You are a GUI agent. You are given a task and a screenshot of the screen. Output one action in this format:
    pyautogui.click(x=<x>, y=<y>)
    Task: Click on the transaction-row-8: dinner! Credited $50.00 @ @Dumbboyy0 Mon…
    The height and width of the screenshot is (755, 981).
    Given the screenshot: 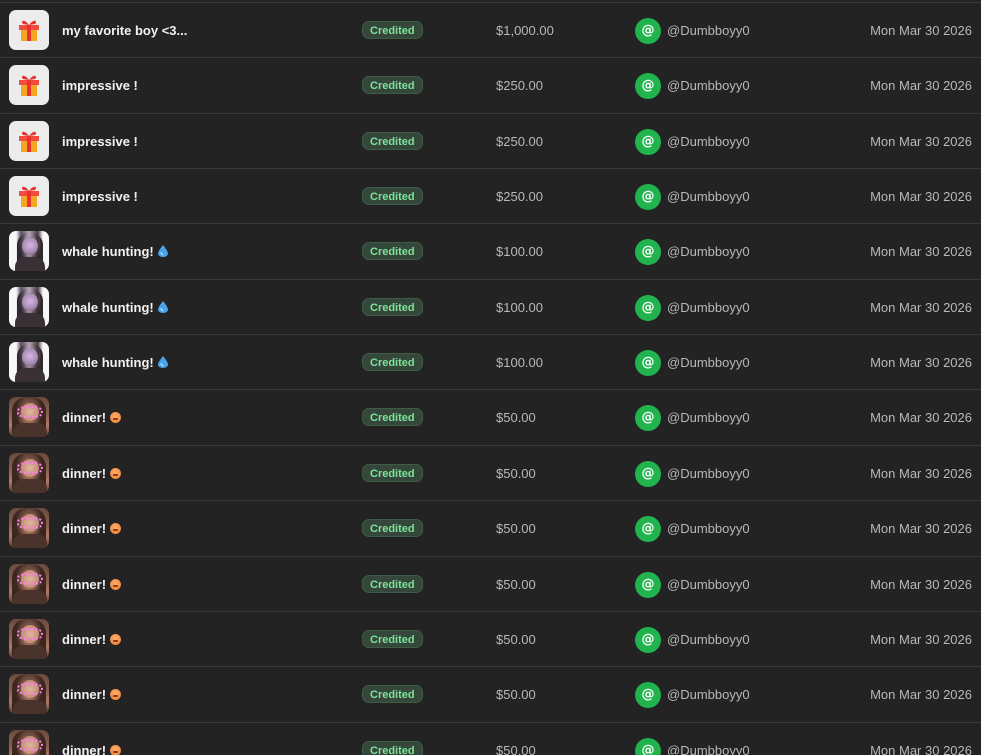 What is the action you would take?
    pyautogui.click(x=490, y=416)
    